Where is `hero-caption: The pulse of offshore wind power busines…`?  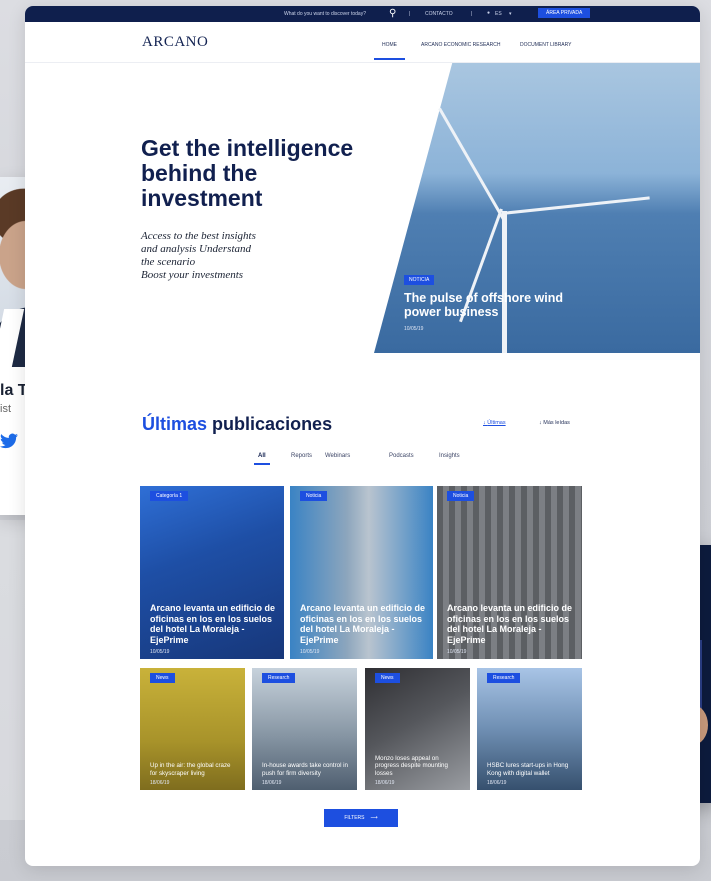 hero-caption: The pulse of offshore wind power busines… is located at coordinates (499, 305).